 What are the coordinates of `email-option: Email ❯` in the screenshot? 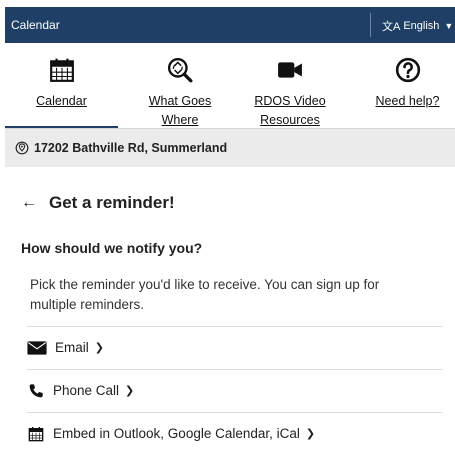 It's located at (234, 347).